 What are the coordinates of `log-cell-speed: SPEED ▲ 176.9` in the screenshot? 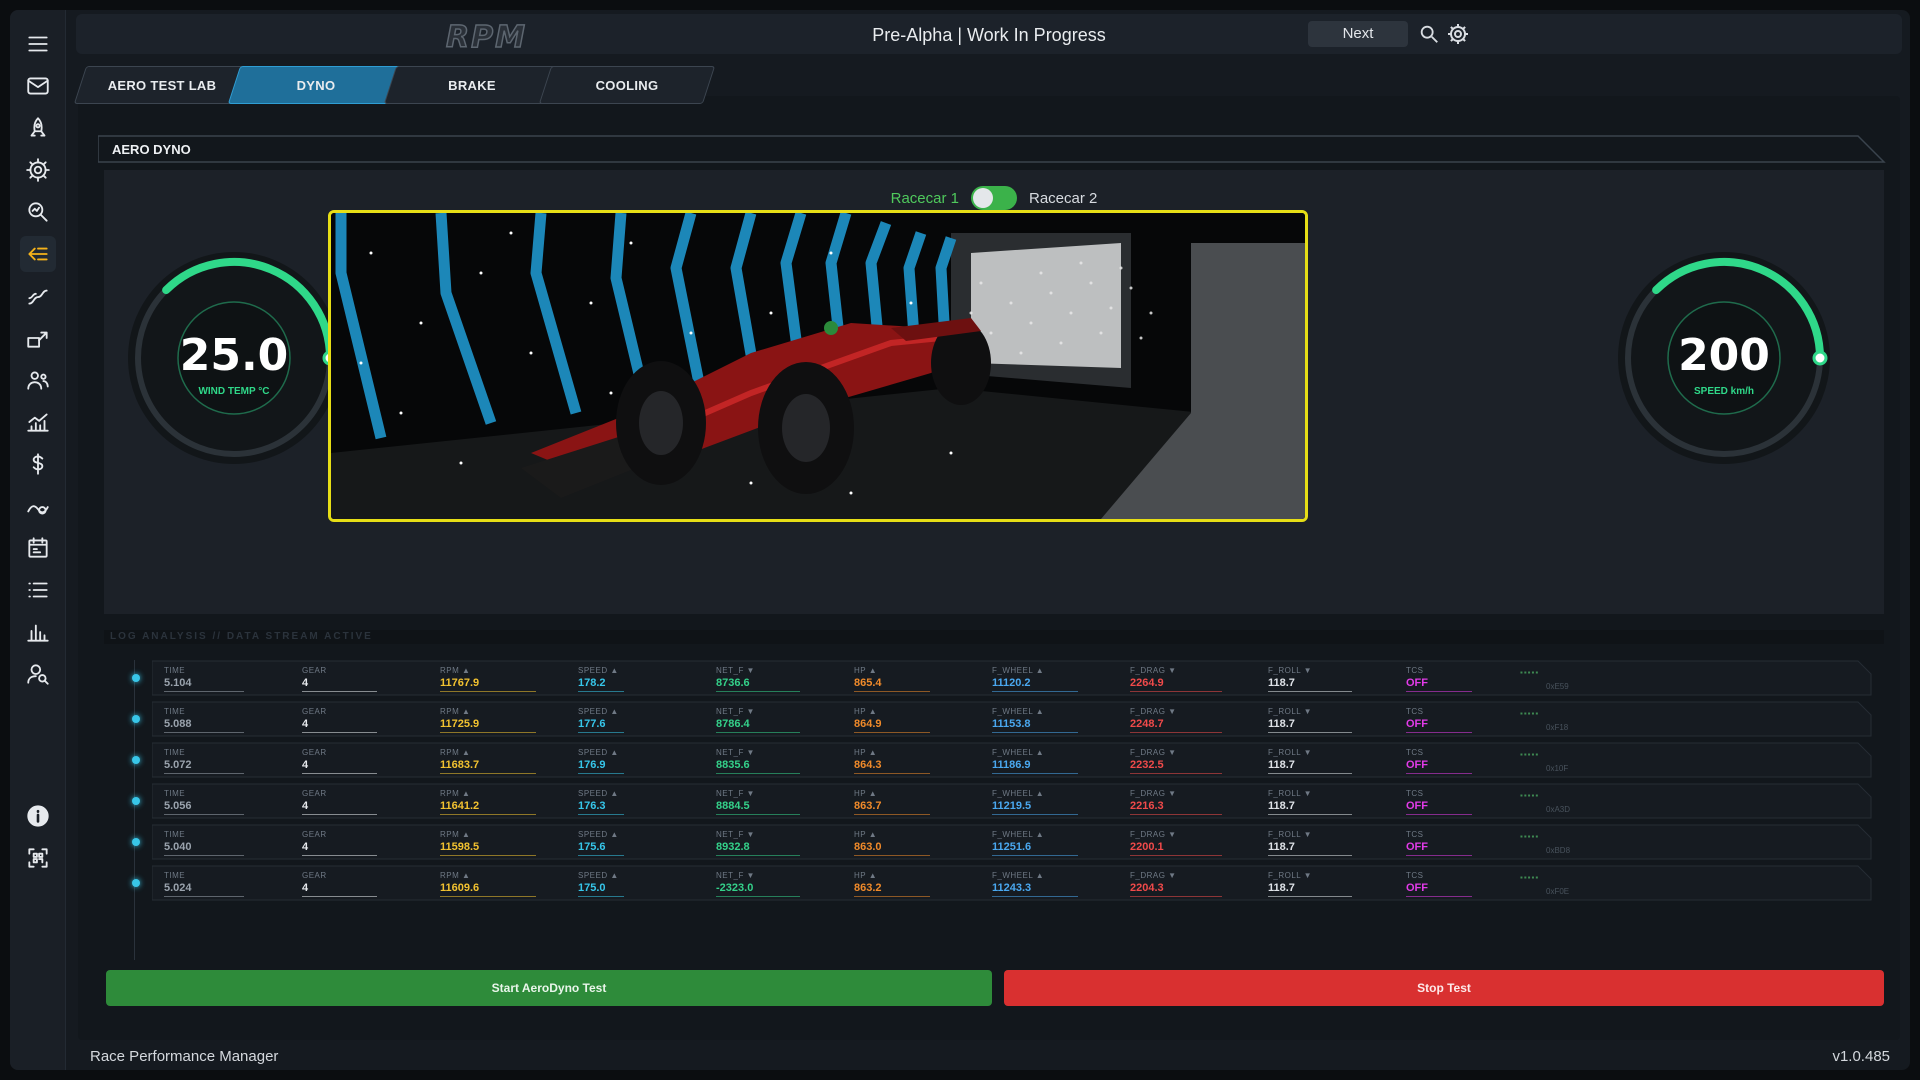 It's located at (653, 760).